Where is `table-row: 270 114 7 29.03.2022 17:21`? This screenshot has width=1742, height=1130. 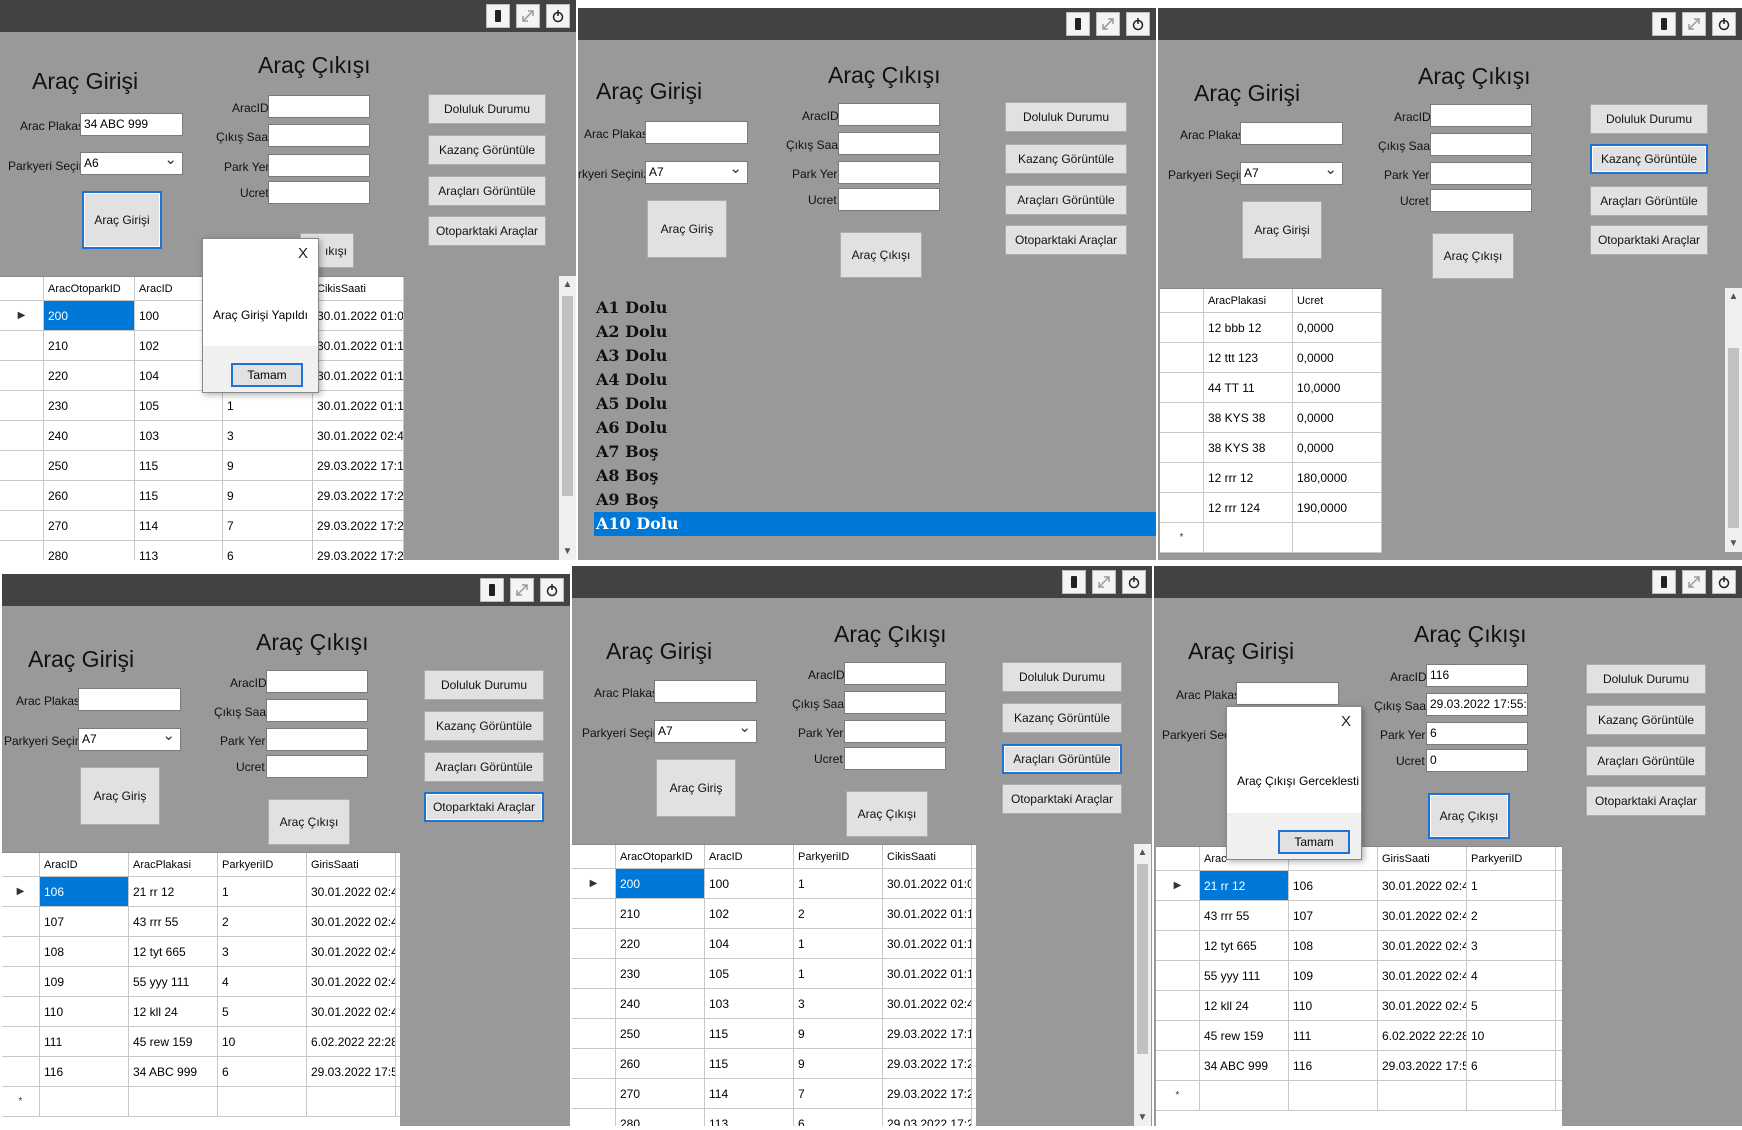
table-row: 270 114 7 29.03.2022 17:21 is located at coordinates (774, 1094).